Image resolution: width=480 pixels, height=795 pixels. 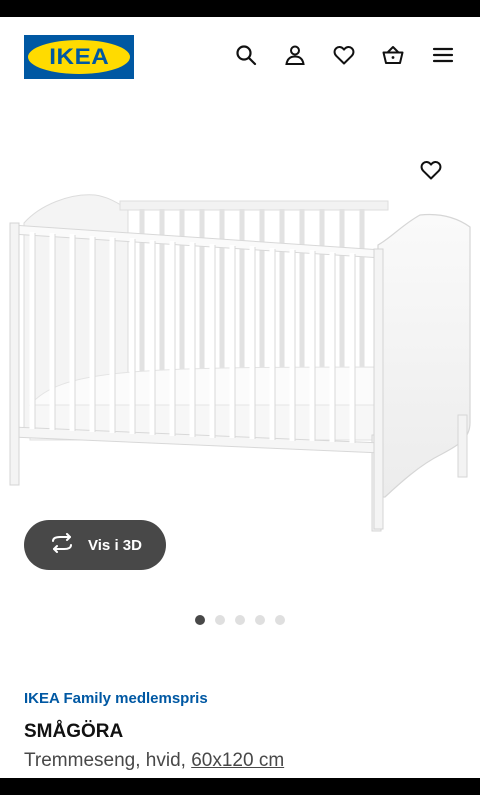 I want to click on search-icon, so click(x=246, y=57).